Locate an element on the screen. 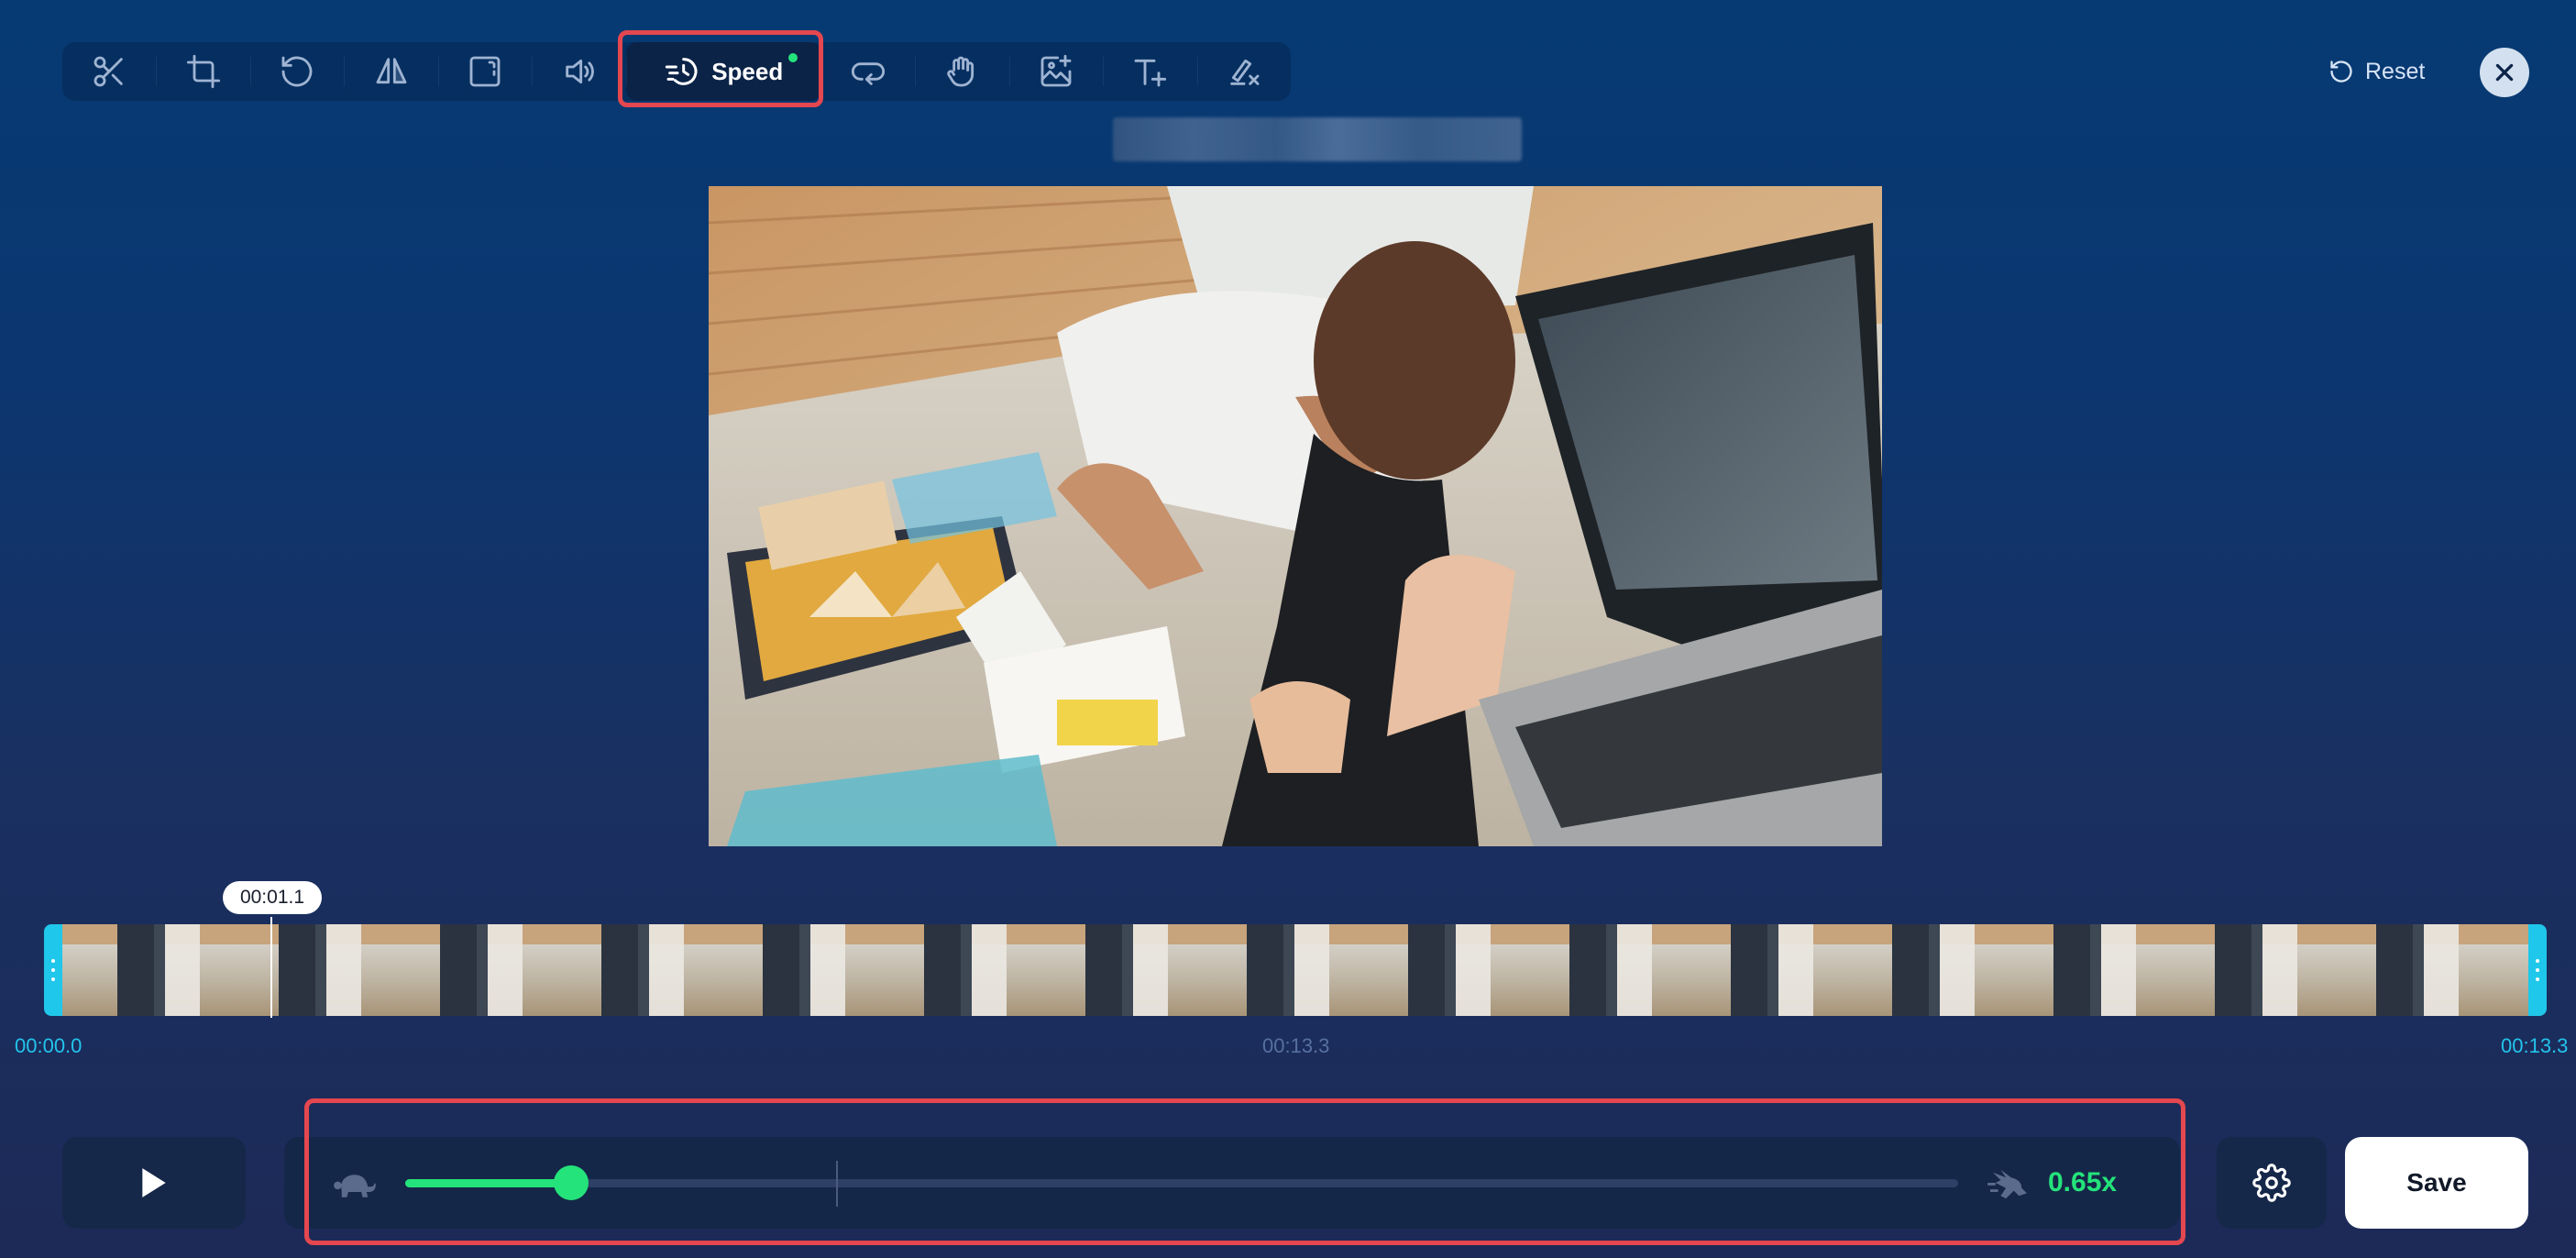 The image size is (2576, 1258). speed-active-indicator is located at coordinates (793, 57).